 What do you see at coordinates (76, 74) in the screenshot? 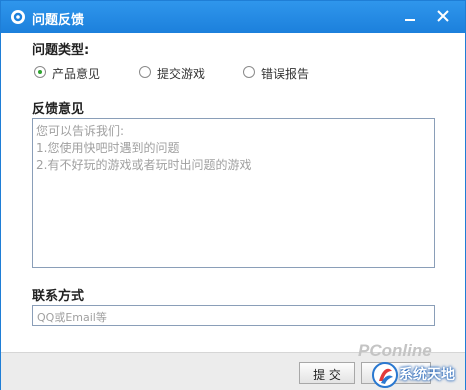
I see `radio-label: 产品意见` at bounding box center [76, 74].